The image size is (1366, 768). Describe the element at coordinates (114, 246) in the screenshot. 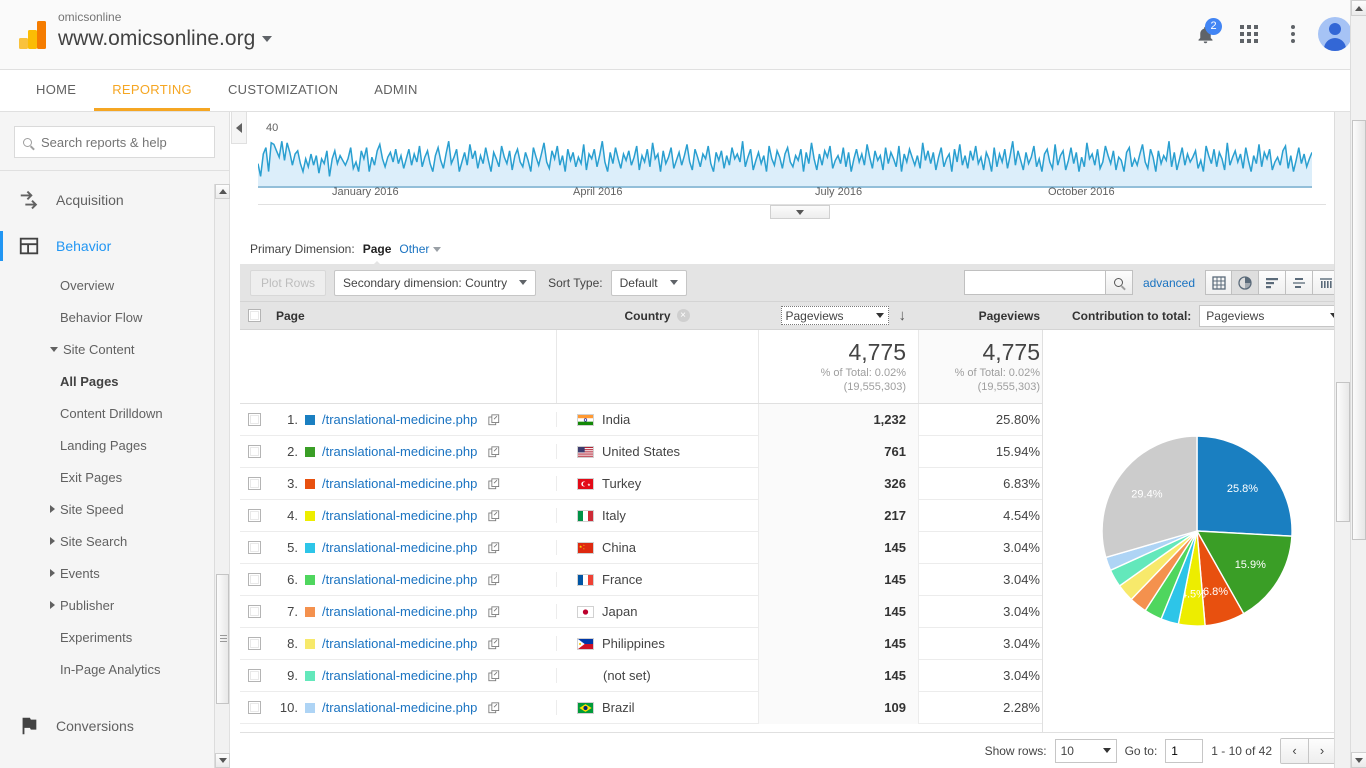

I see `sidebar-item-behavior: Behavior` at that location.